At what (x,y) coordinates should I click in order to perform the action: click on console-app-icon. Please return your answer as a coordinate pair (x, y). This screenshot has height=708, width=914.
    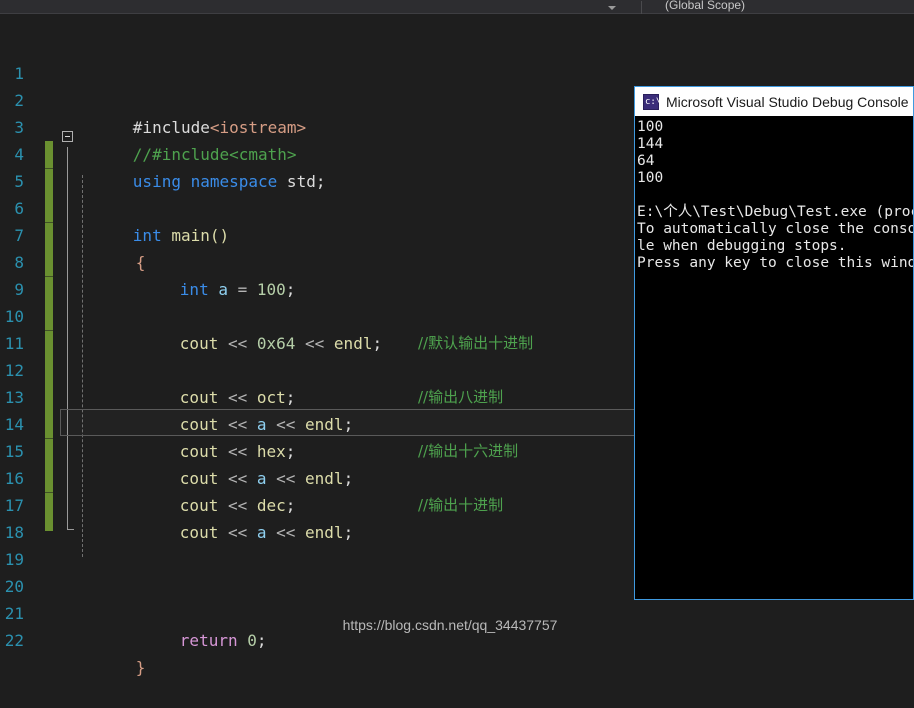
    Looking at the image, I should click on (652, 101).